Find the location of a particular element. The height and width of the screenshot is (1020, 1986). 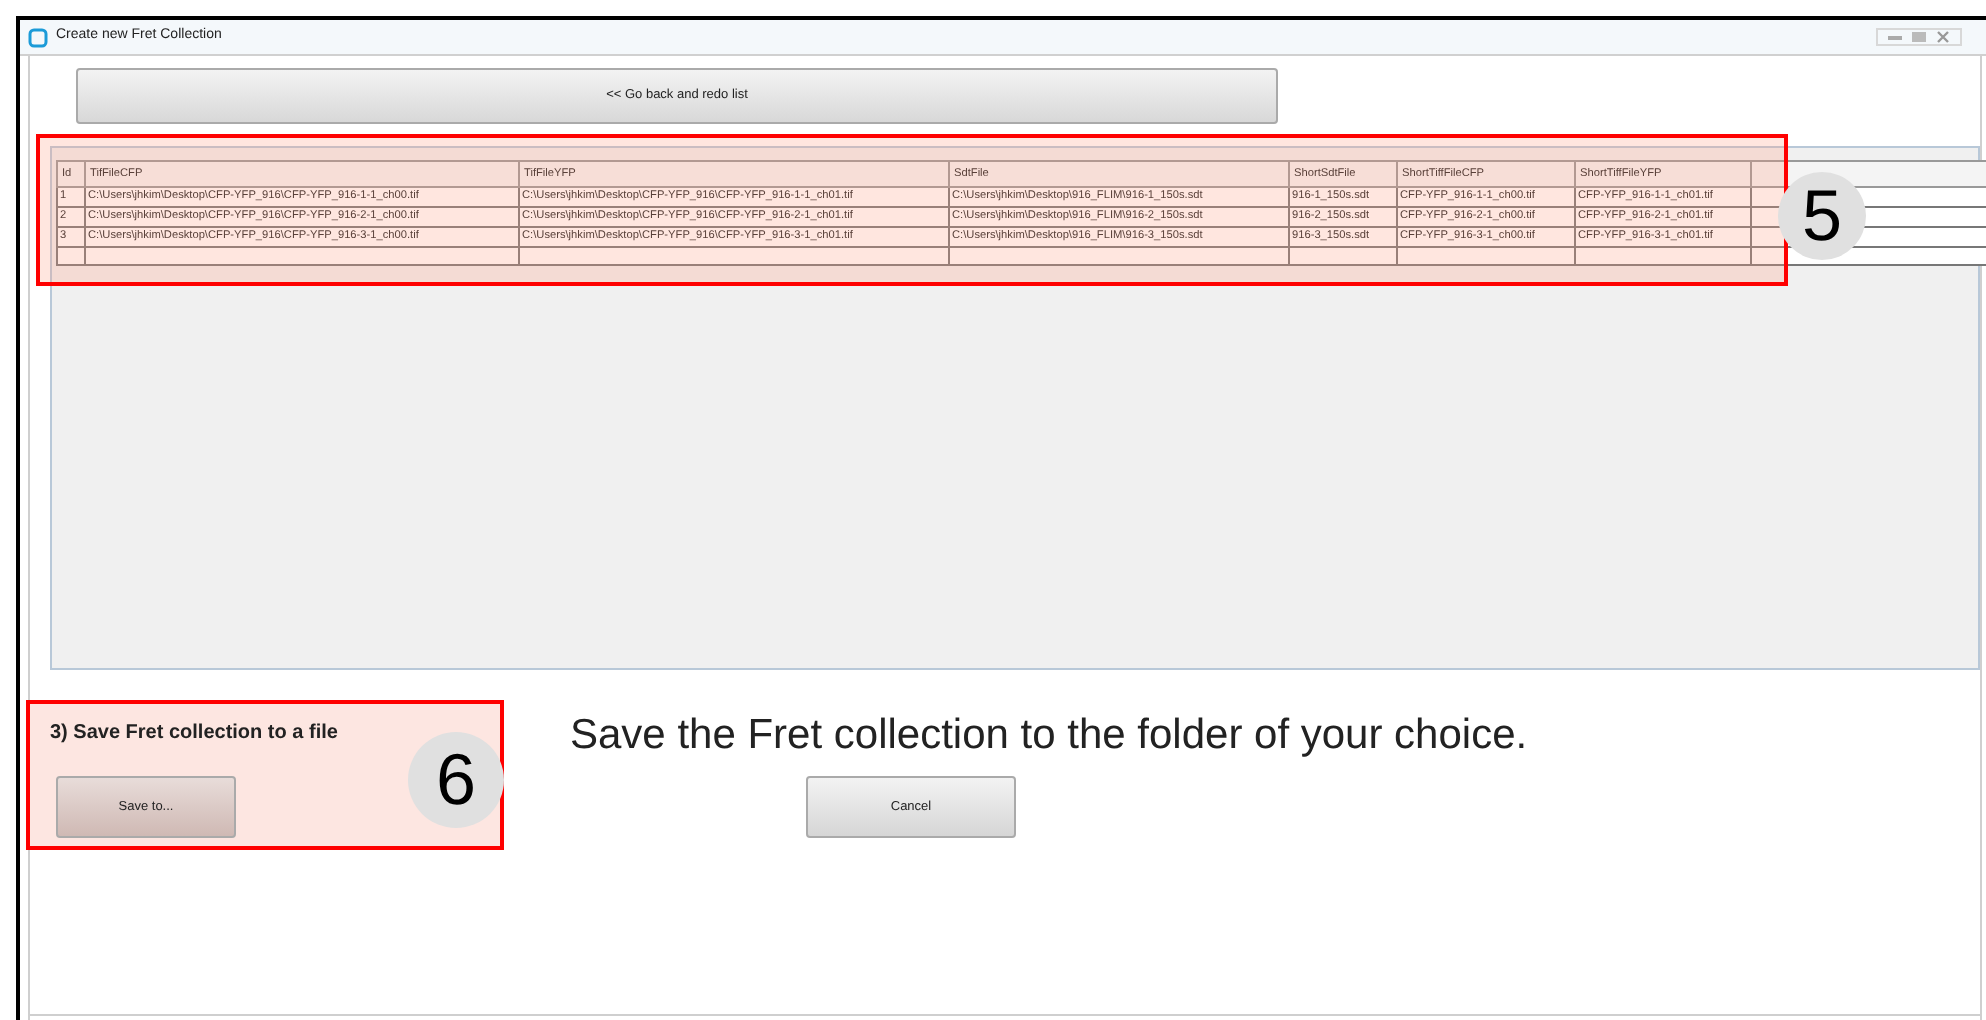

minimize-icon is located at coordinates (1895, 37).